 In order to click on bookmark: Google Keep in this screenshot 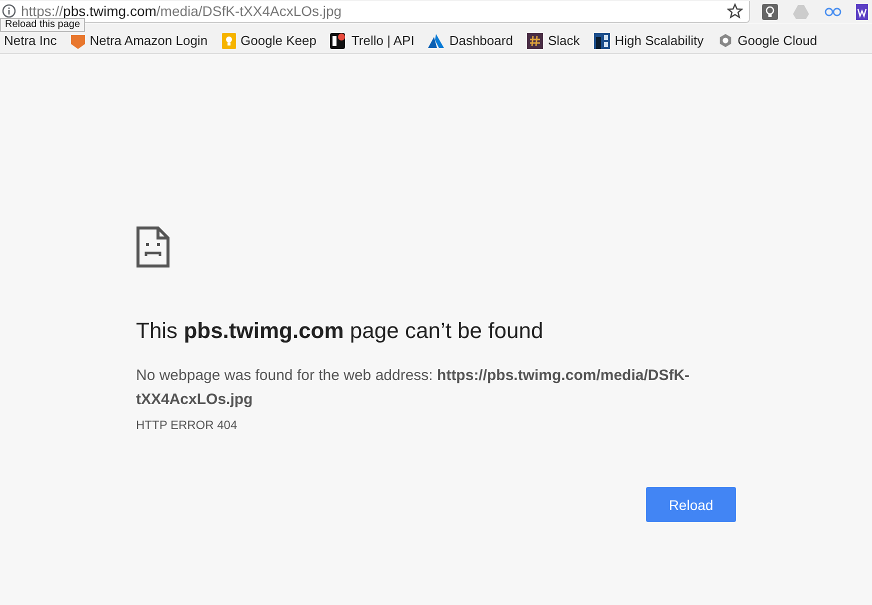, I will do `click(269, 40)`.